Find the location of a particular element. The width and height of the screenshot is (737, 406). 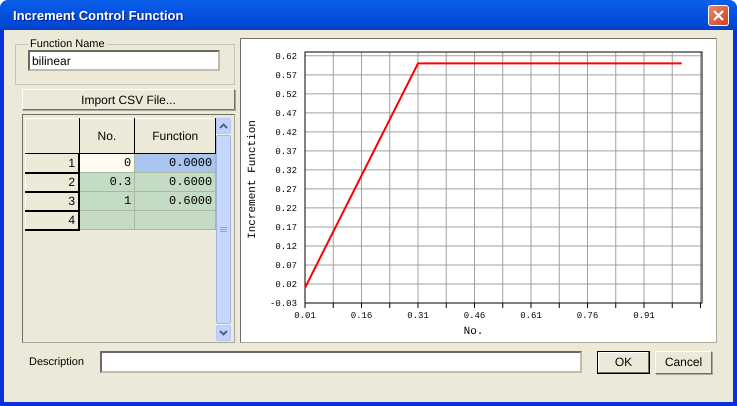

tick-label: 0.42 is located at coordinates (286, 133).